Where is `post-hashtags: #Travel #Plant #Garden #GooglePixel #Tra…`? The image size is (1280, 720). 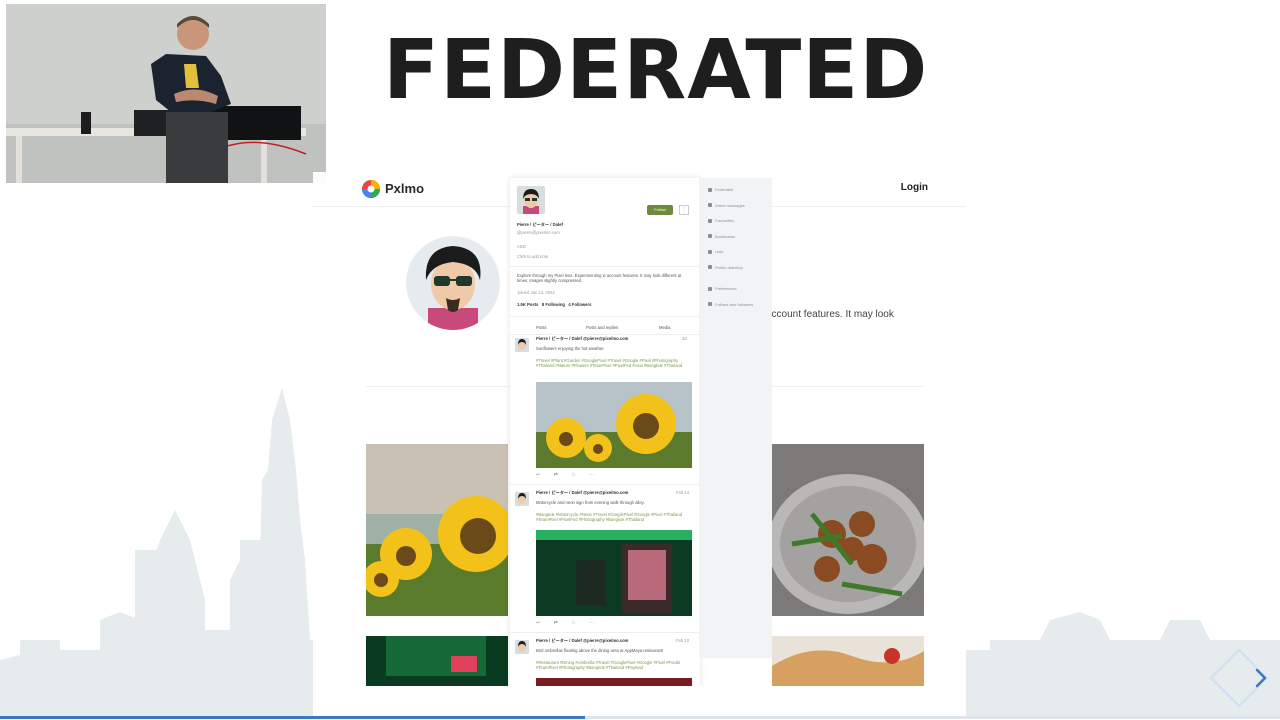
post-hashtags: #Travel #Plant #Garden #GooglePixel #Tra… is located at coordinates (615, 363).